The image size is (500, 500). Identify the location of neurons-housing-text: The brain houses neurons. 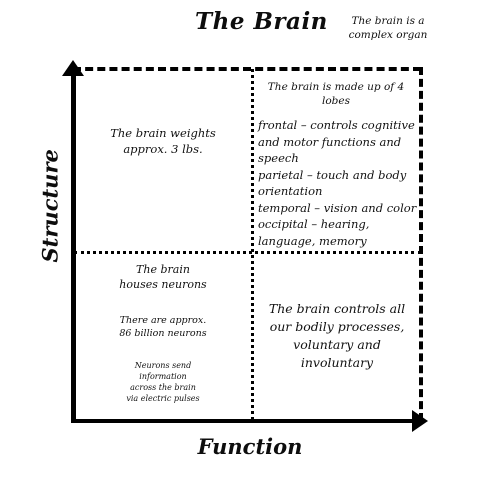
(163, 277).